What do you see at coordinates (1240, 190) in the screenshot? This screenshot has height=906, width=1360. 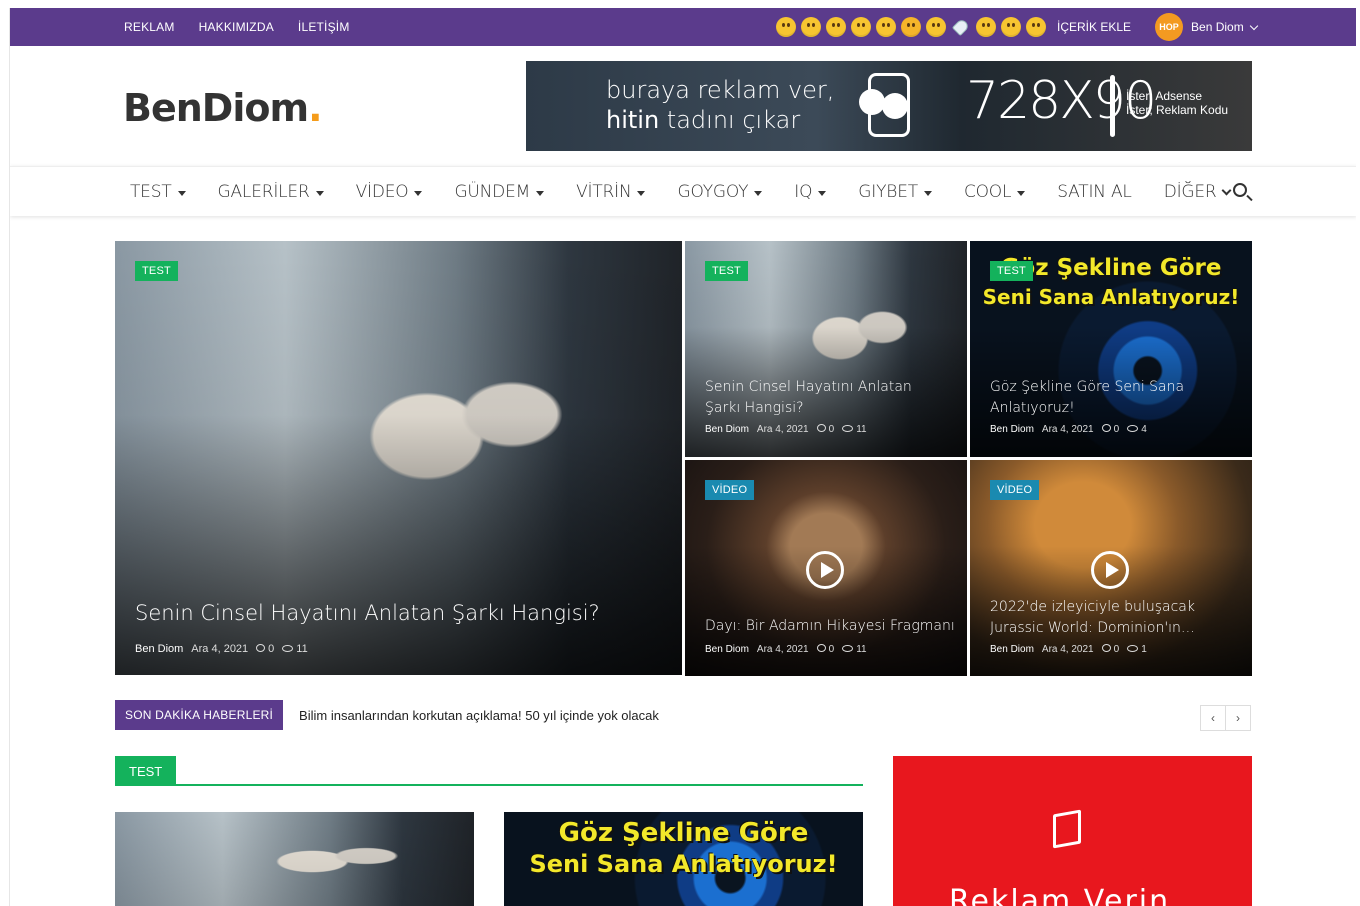 I see `search-icon` at bounding box center [1240, 190].